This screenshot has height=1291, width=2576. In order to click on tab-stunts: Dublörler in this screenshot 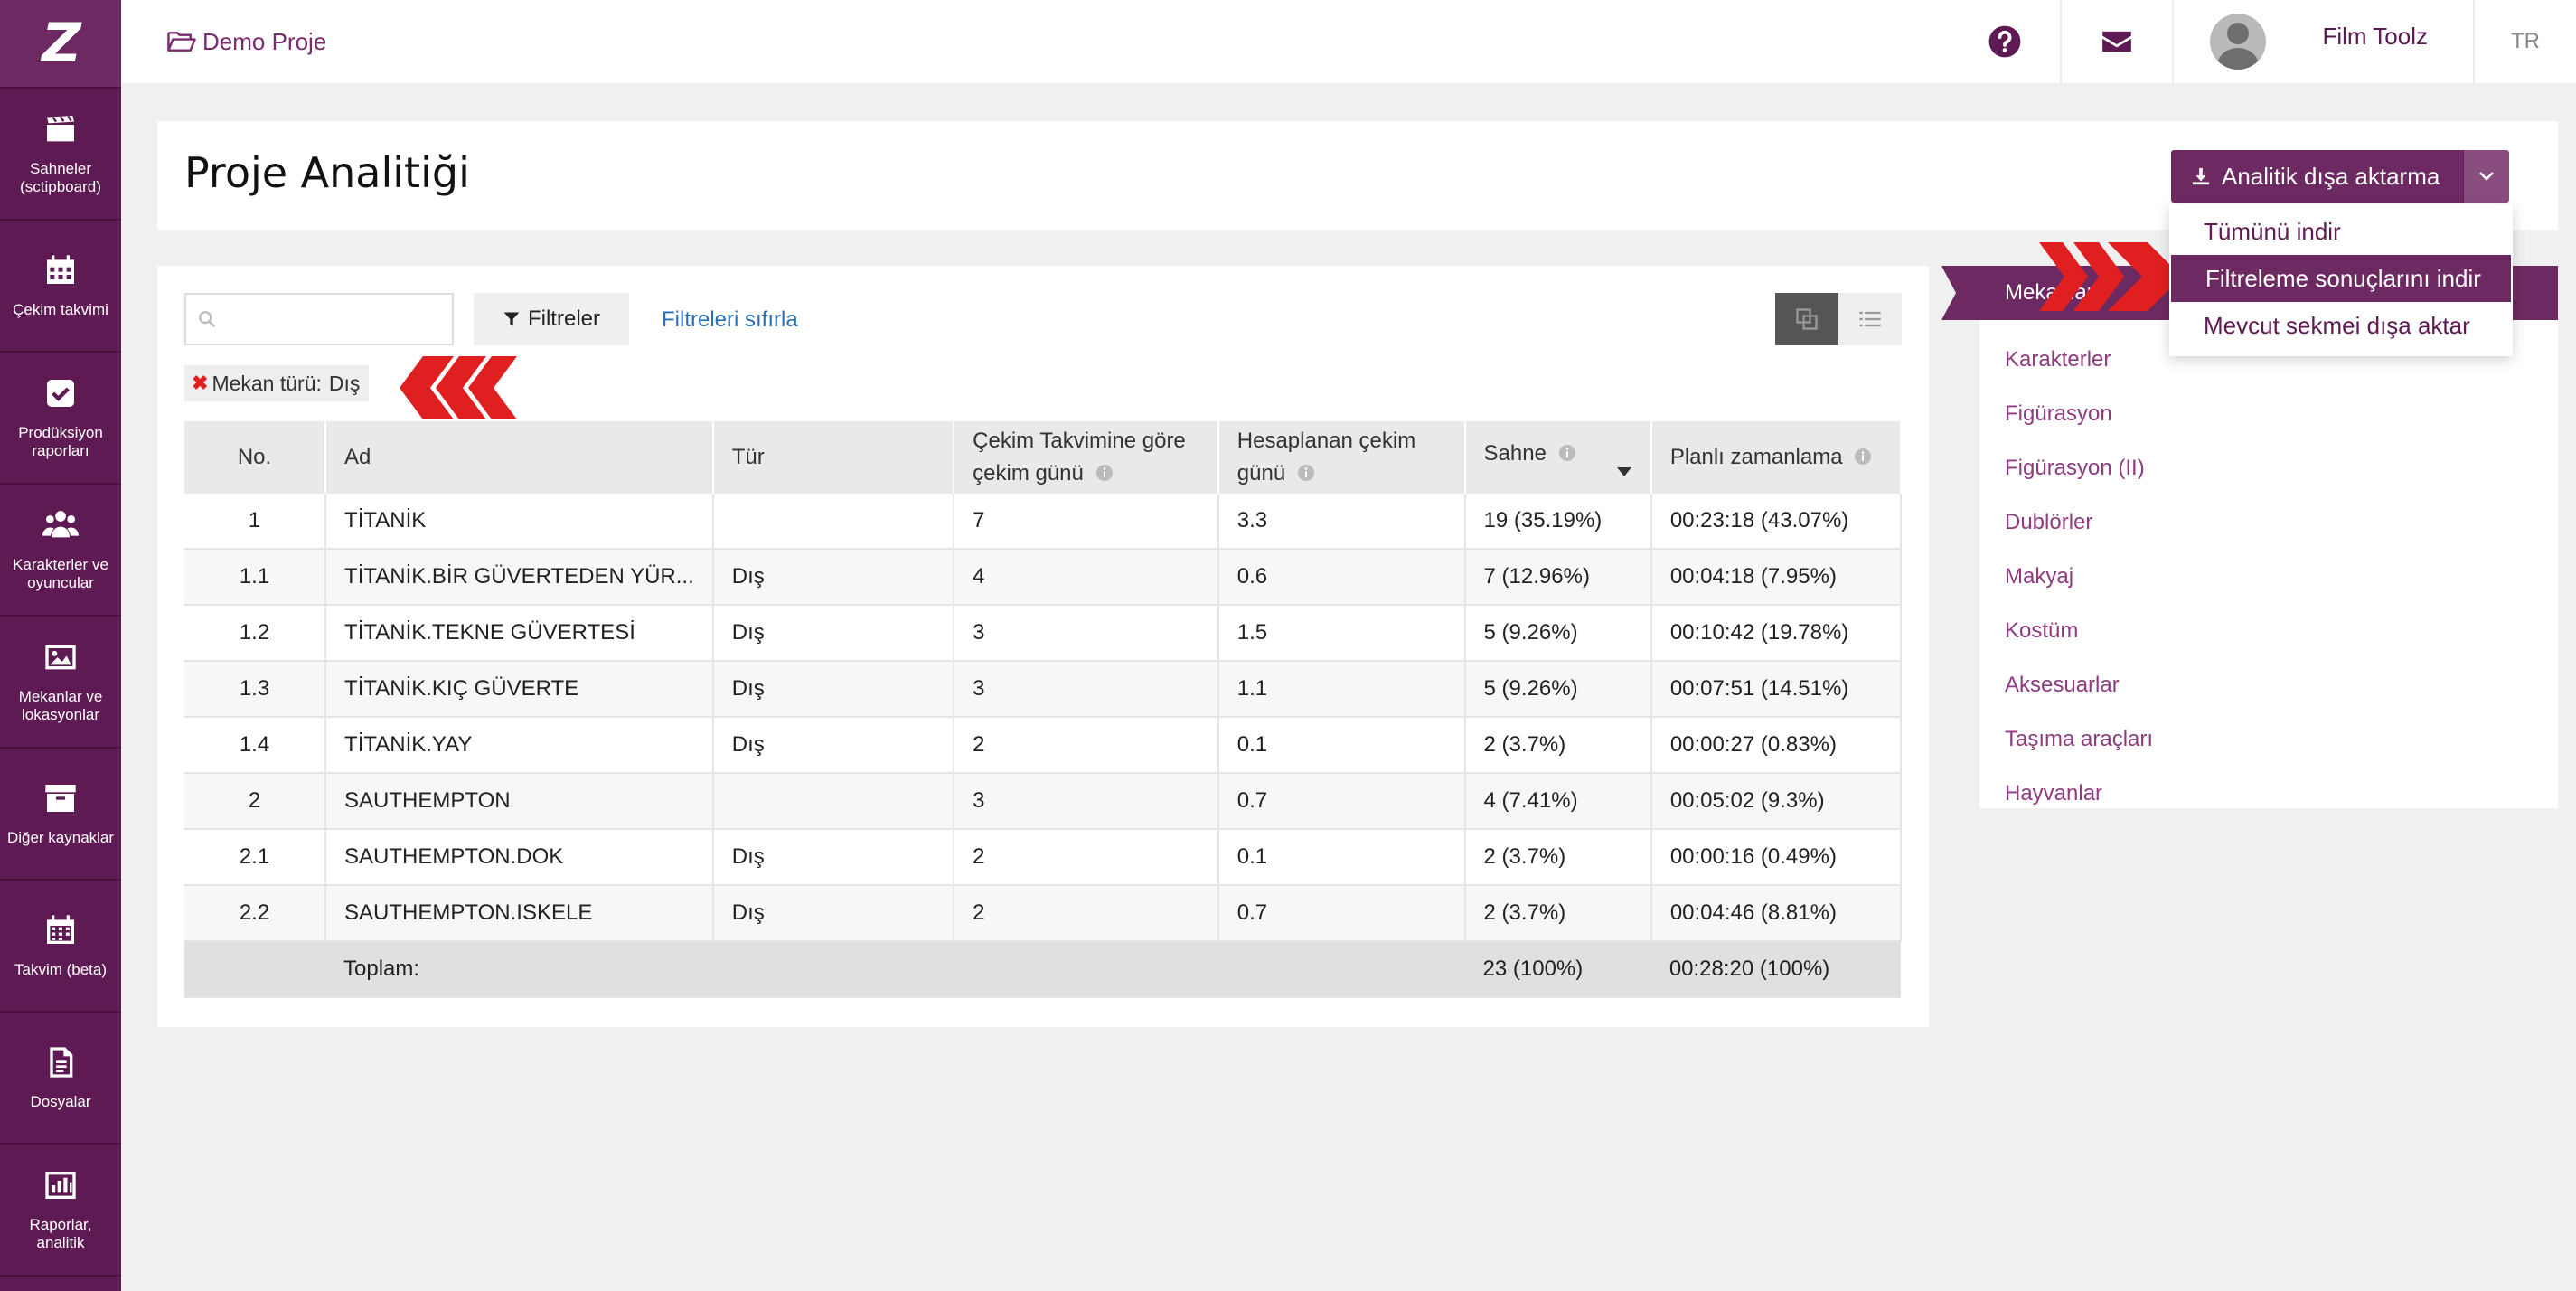, I will do `click(2079, 522)`.